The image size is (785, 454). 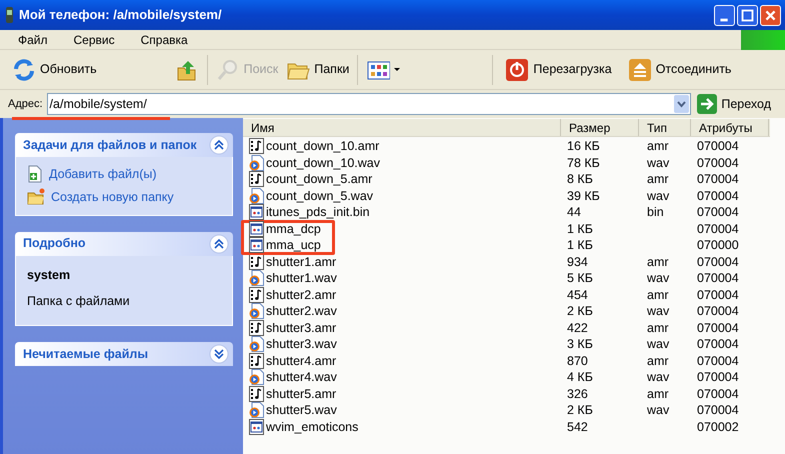 I want to click on column-header: Имя, so click(x=402, y=127).